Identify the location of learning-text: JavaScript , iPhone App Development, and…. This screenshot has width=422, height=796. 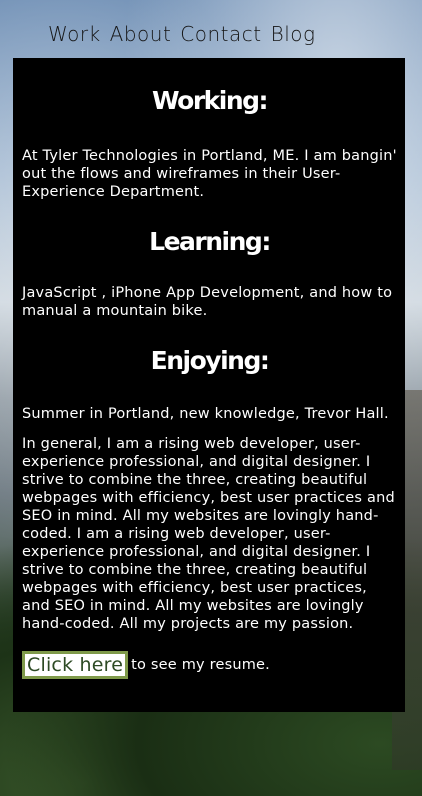
(207, 302).